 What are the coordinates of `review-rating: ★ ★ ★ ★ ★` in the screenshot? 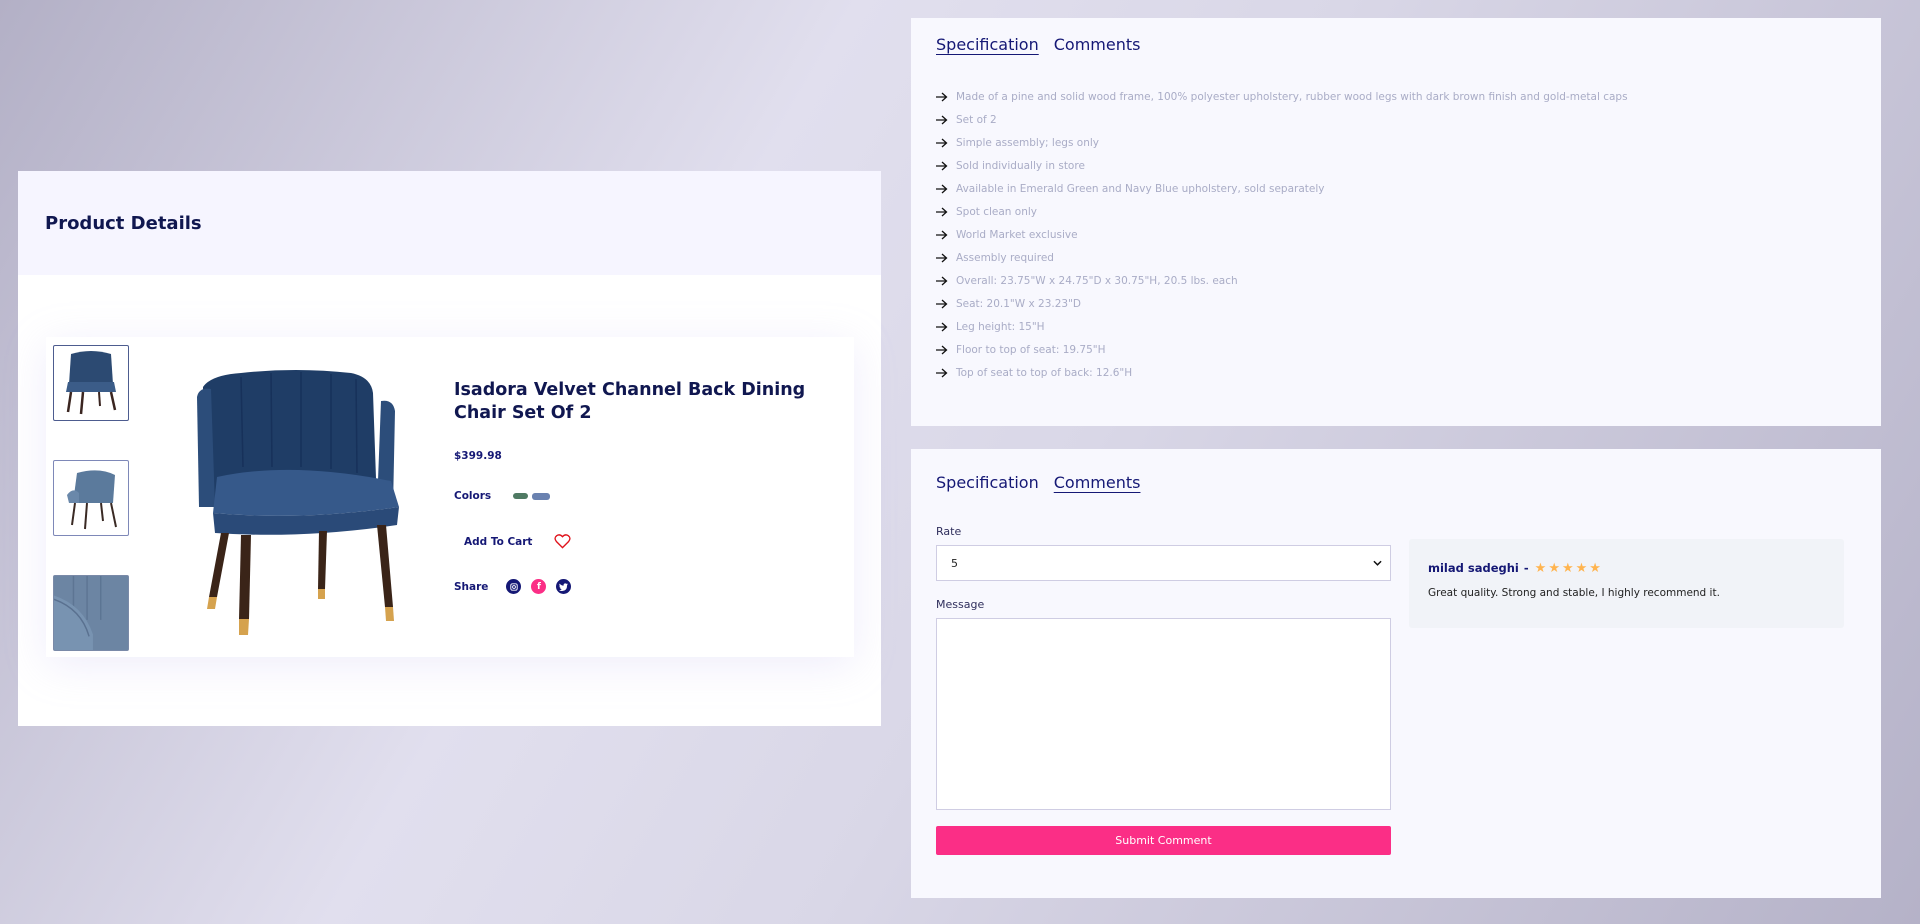 It's located at (1568, 568).